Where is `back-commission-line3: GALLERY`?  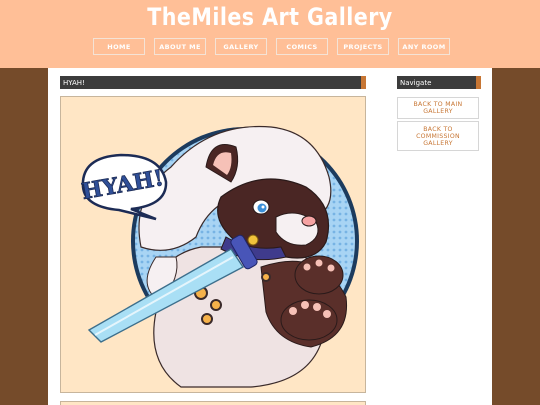
back-commission-line3: GALLERY is located at coordinates (438, 143).